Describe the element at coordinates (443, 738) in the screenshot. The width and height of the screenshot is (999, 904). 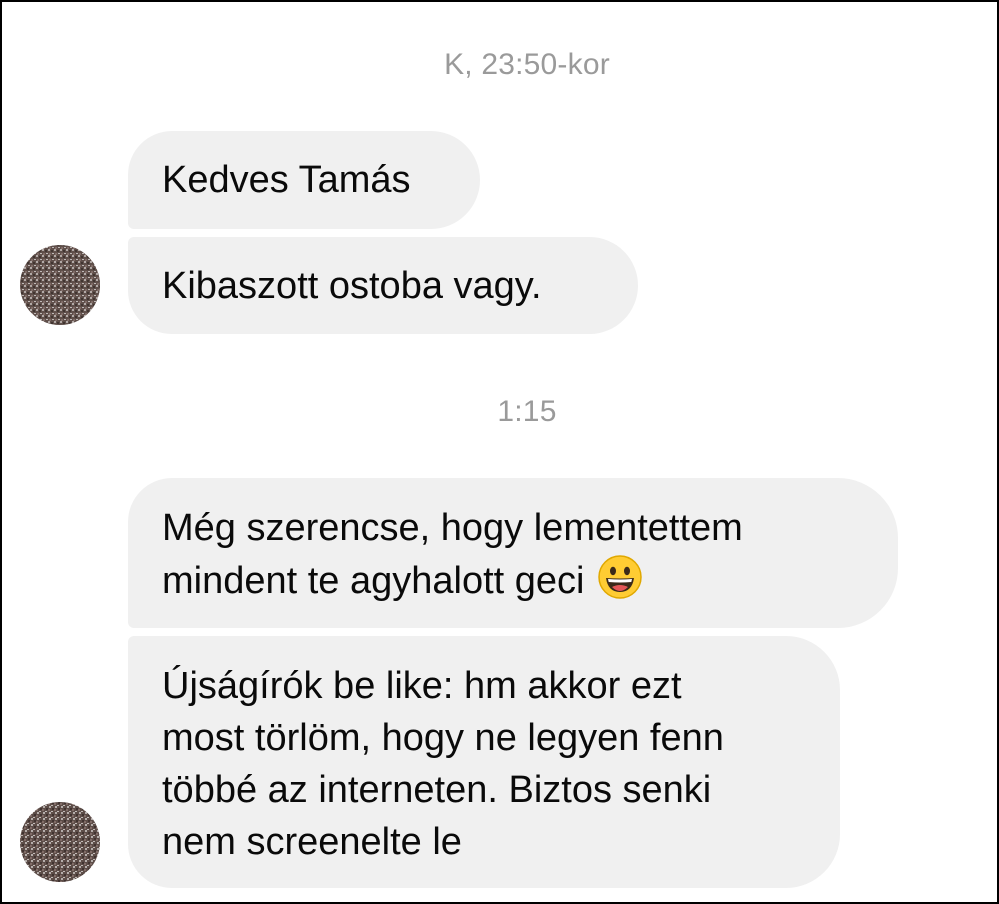
I see `message-text: most törlöm, hogy ne legyen fenn` at that location.